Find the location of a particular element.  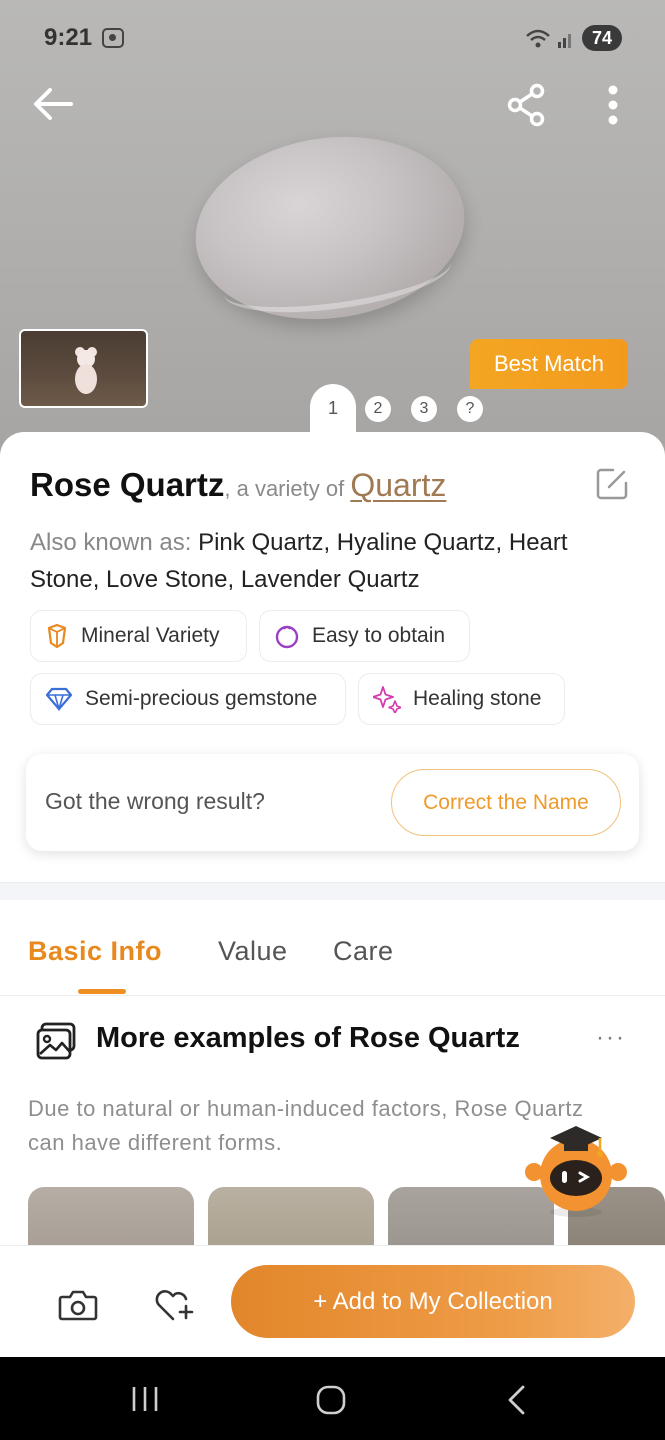

tag-label: Mineral Variety is located at coordinates (150, 635).